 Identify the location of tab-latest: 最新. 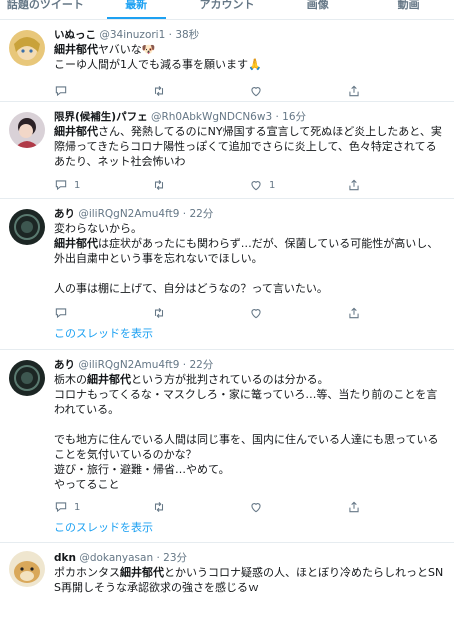
(136, 9).